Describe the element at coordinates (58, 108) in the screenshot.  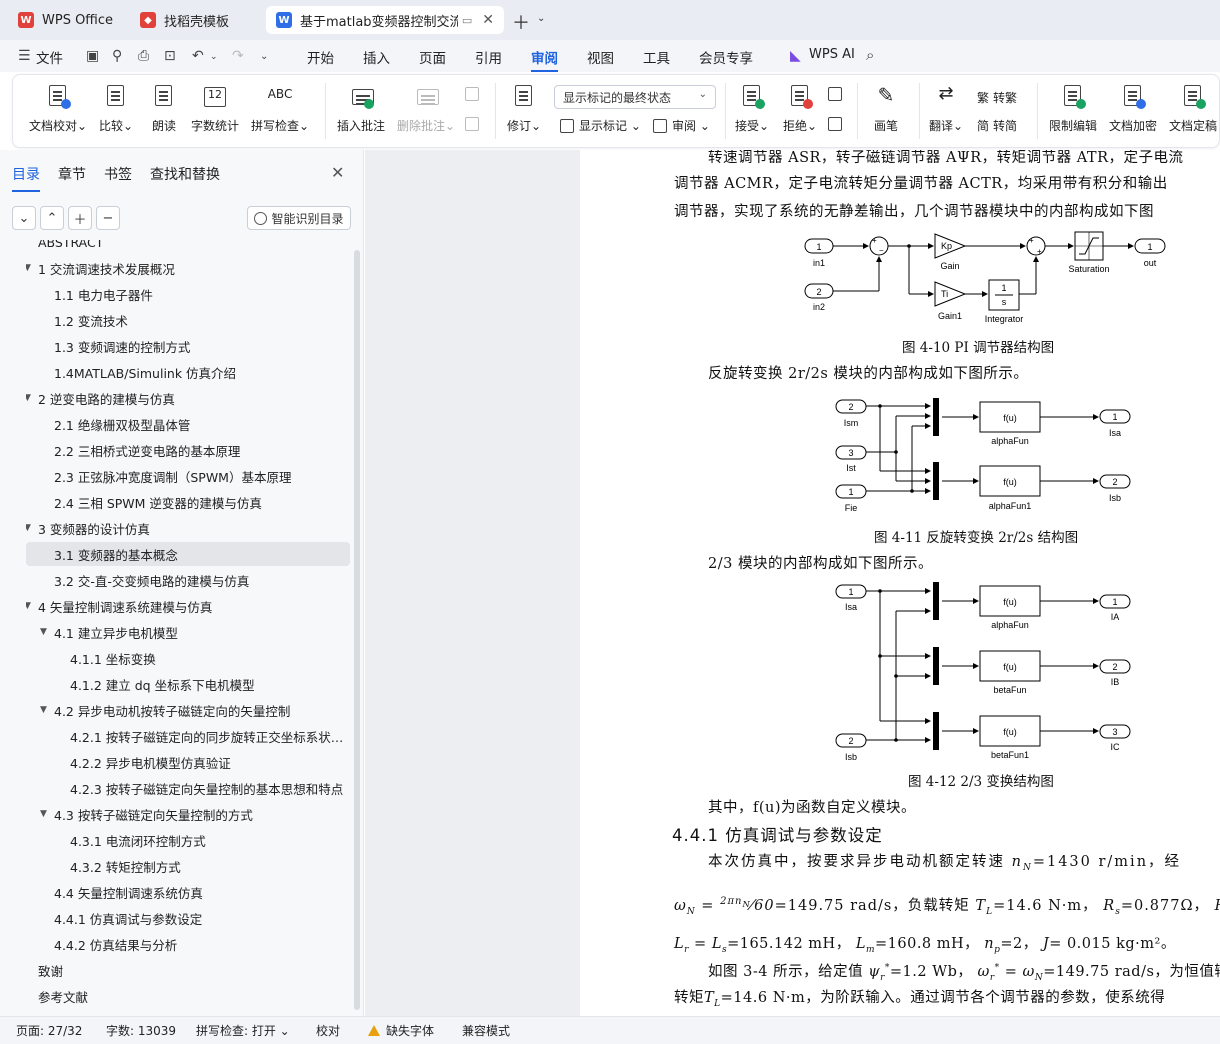
I see `proofread-button: 文档校对⌄` at that location.